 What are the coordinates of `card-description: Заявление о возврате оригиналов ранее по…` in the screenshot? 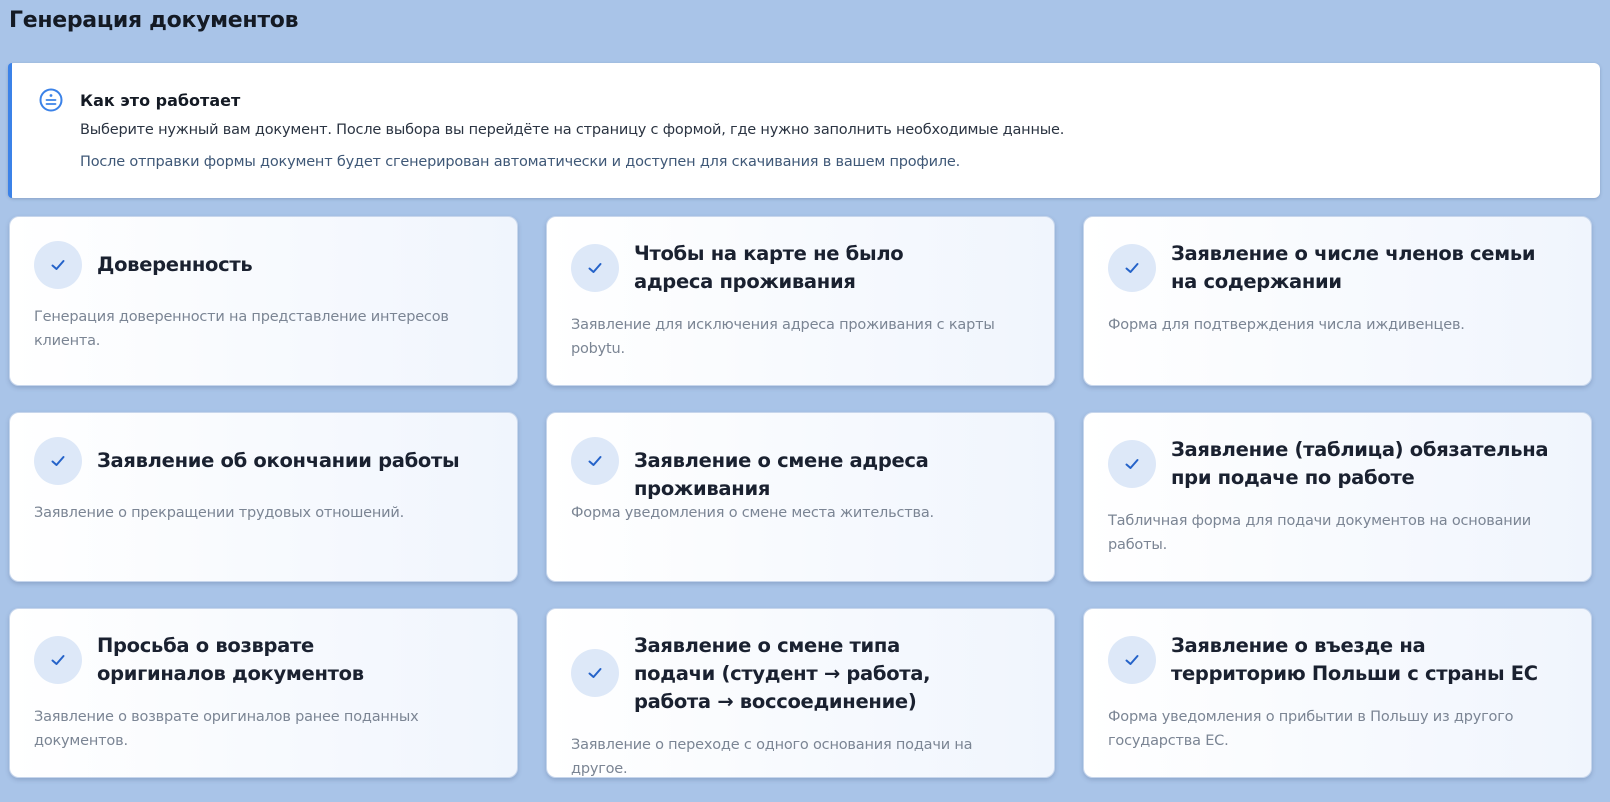 It's located at (226, 729).